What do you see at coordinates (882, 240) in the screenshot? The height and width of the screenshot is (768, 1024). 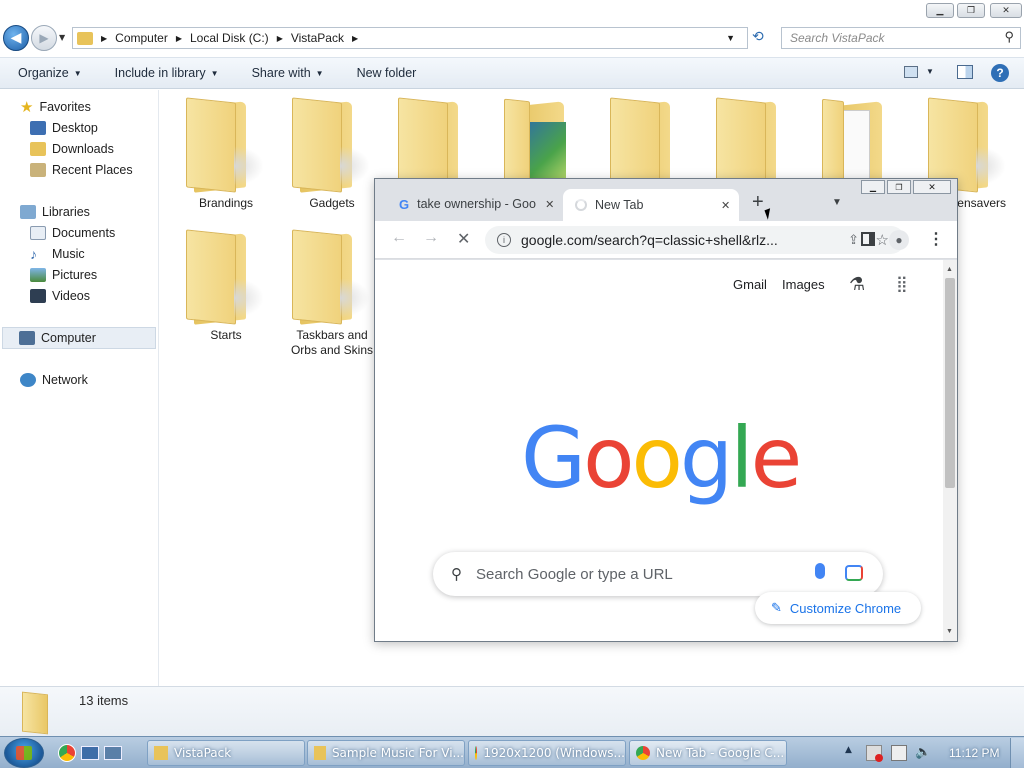 I see `bookmark-star-icon: ☆` at bounding box center [882, 240].